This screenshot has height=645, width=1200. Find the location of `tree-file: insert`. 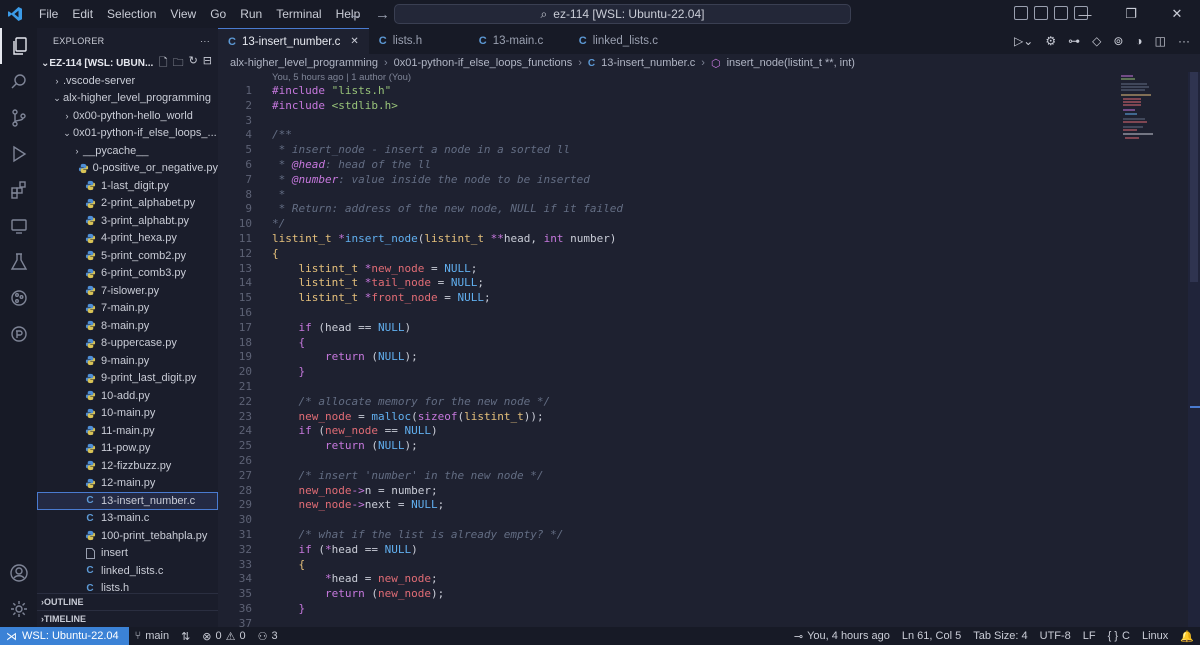

tree-file: insert is located at coordinates (127, 554).